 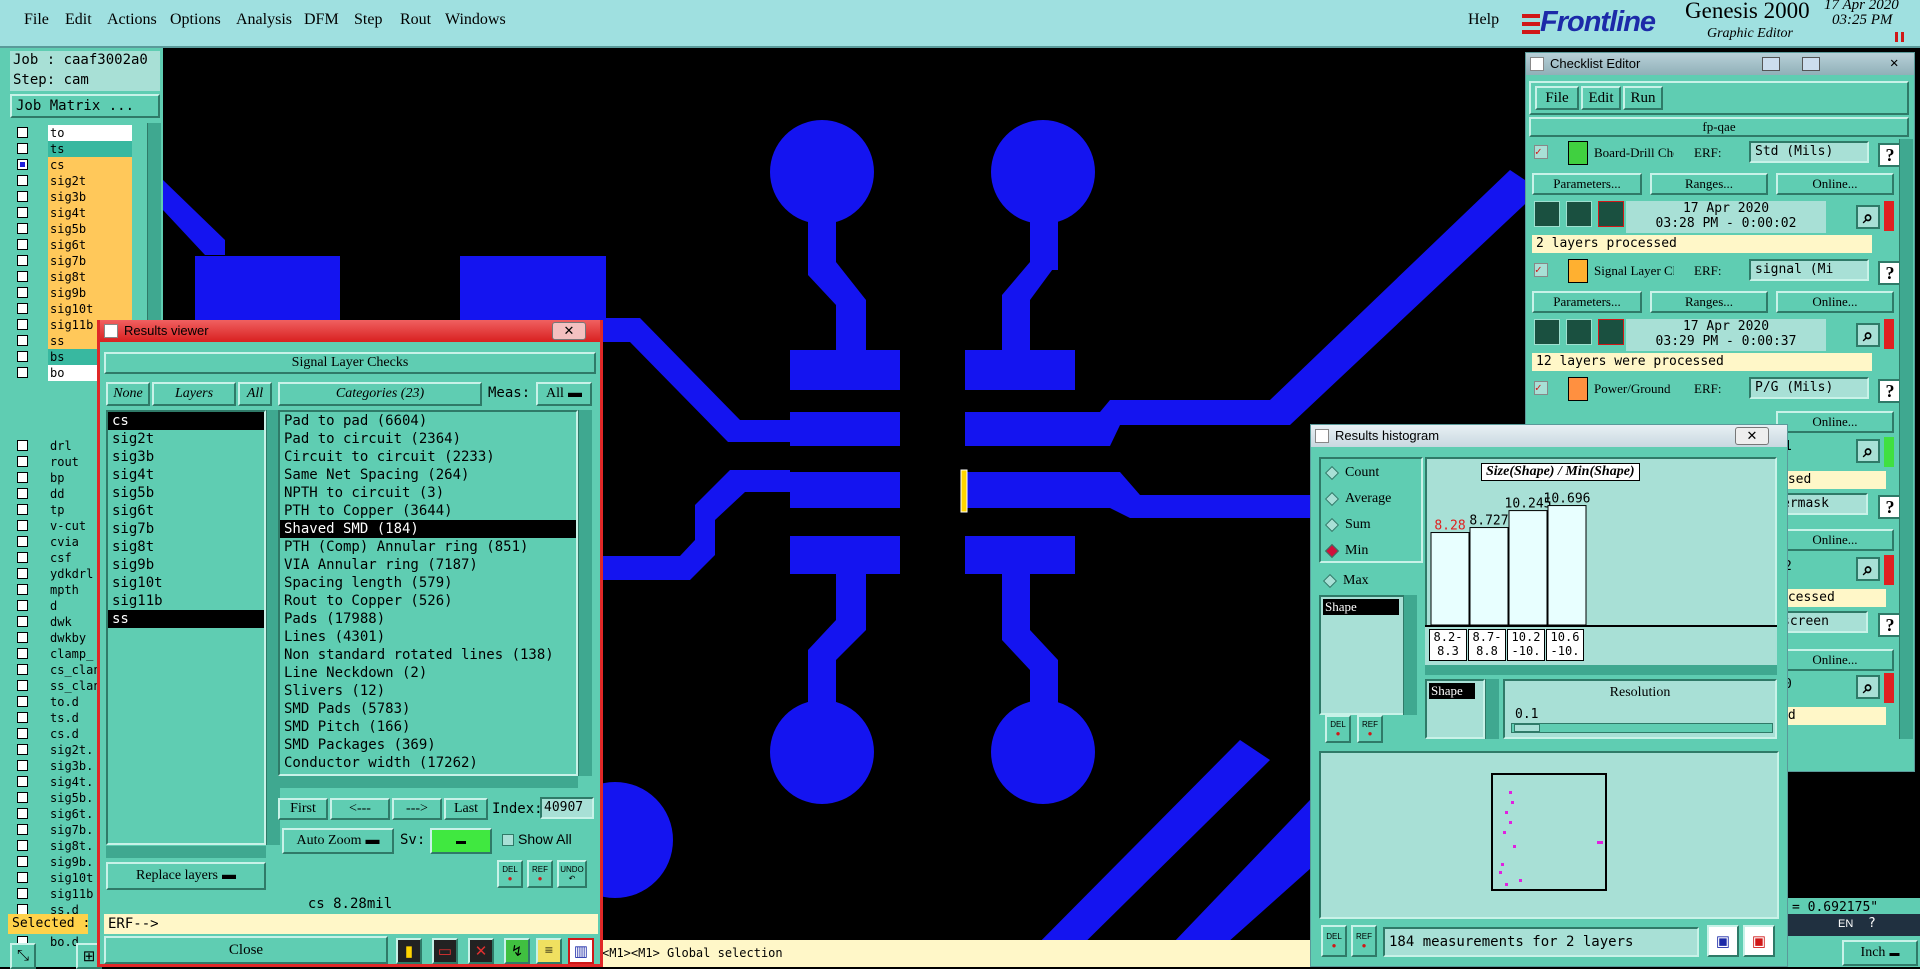 What do you see at coordinates (78, 20) in the screenshot?
I see `menu-edit: Edit` at bounding box center [78, 20].